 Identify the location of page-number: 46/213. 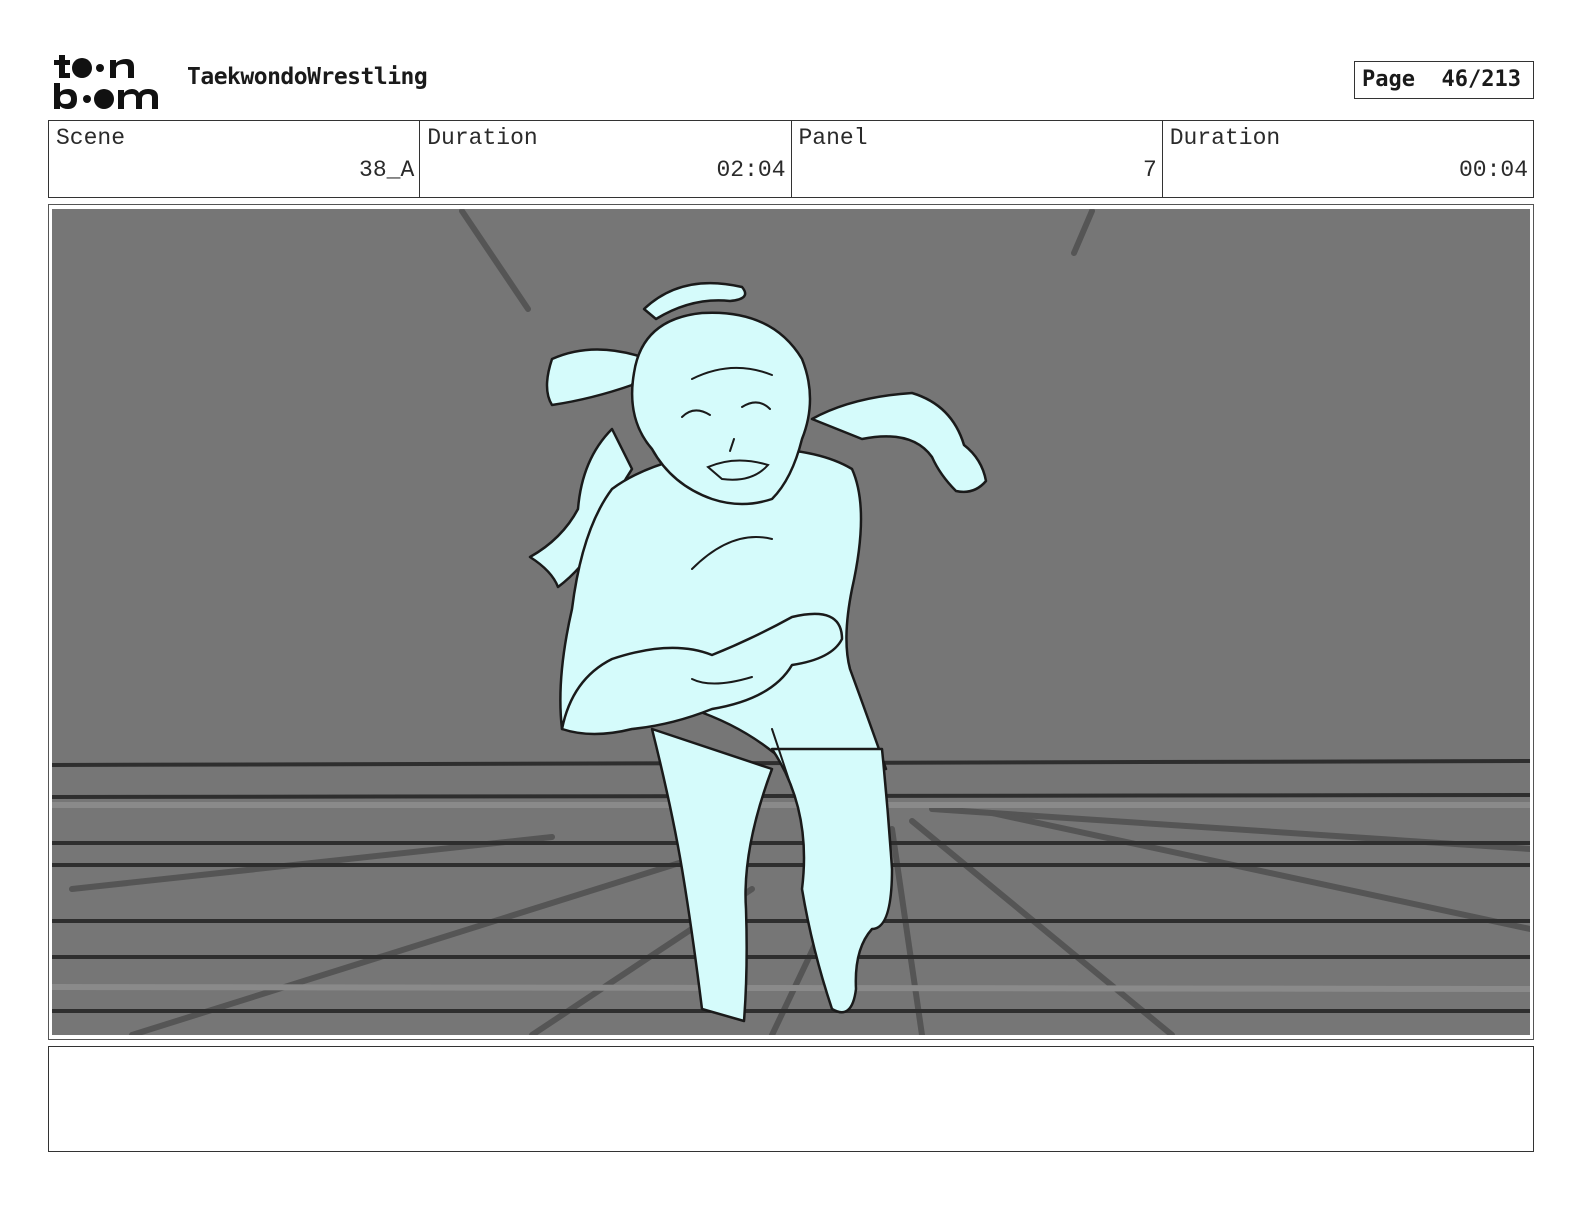
(1481, 79).